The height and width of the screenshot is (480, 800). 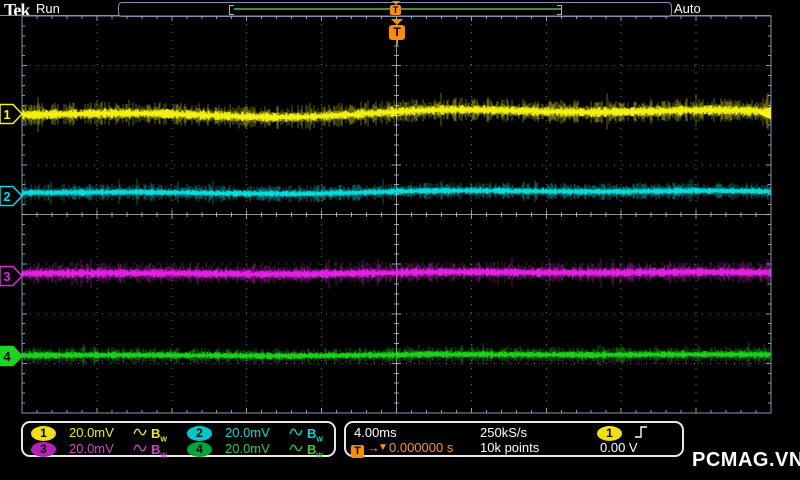 What do you see at coordinates (141, 449) in the screenshot?
I see `ch3-coupling-icon` at bounding box center [141, 449].